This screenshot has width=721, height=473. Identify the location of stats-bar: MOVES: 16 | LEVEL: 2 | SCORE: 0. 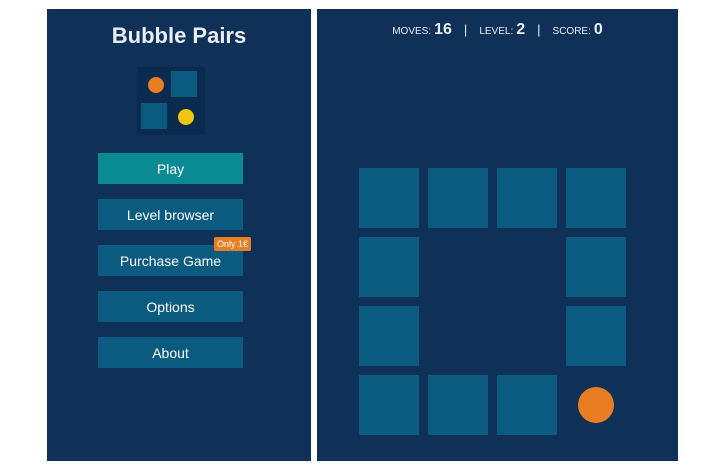
(497, 30).